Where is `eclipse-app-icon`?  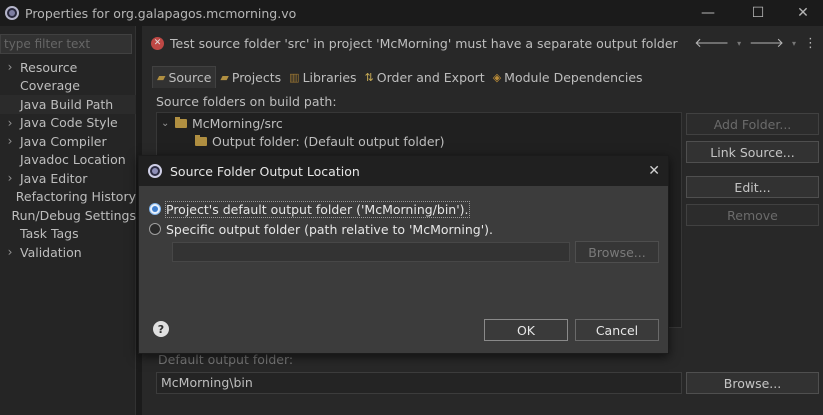 eclipse-app-icon is located at coordinates (155, 171).